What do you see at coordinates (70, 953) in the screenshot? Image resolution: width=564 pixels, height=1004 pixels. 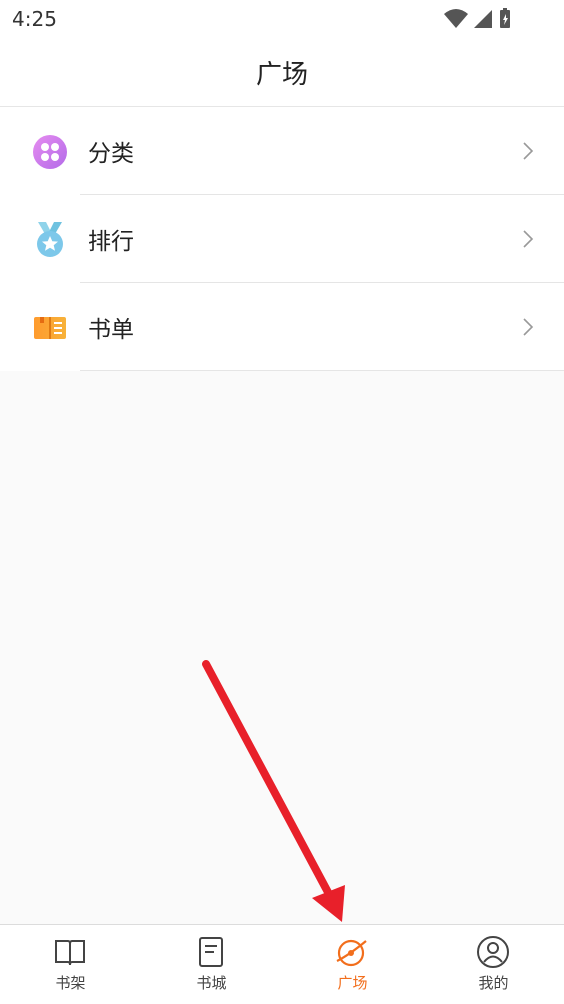 I see `open-book-icon` at bounding box center [70, 953].